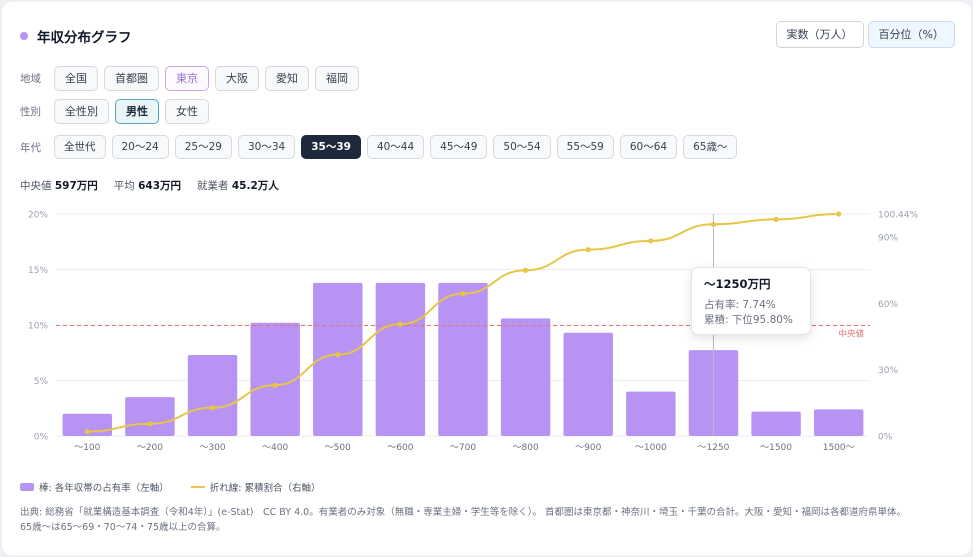 This screenshot has height=557, width=973. Describe the element at coordinates (851, 333) in the screenshot. I see `median-line-label: 中央値` at that location.